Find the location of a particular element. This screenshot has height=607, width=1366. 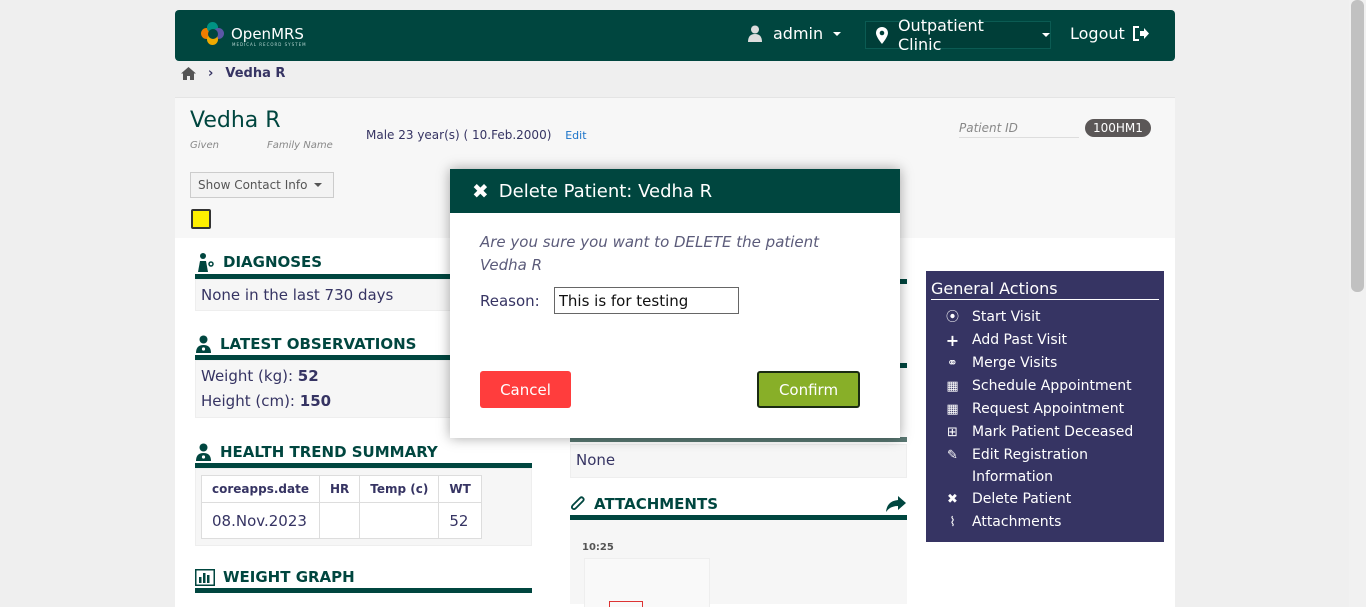

action-label: Edit Registration Information is located at coordinates (1030, 466).